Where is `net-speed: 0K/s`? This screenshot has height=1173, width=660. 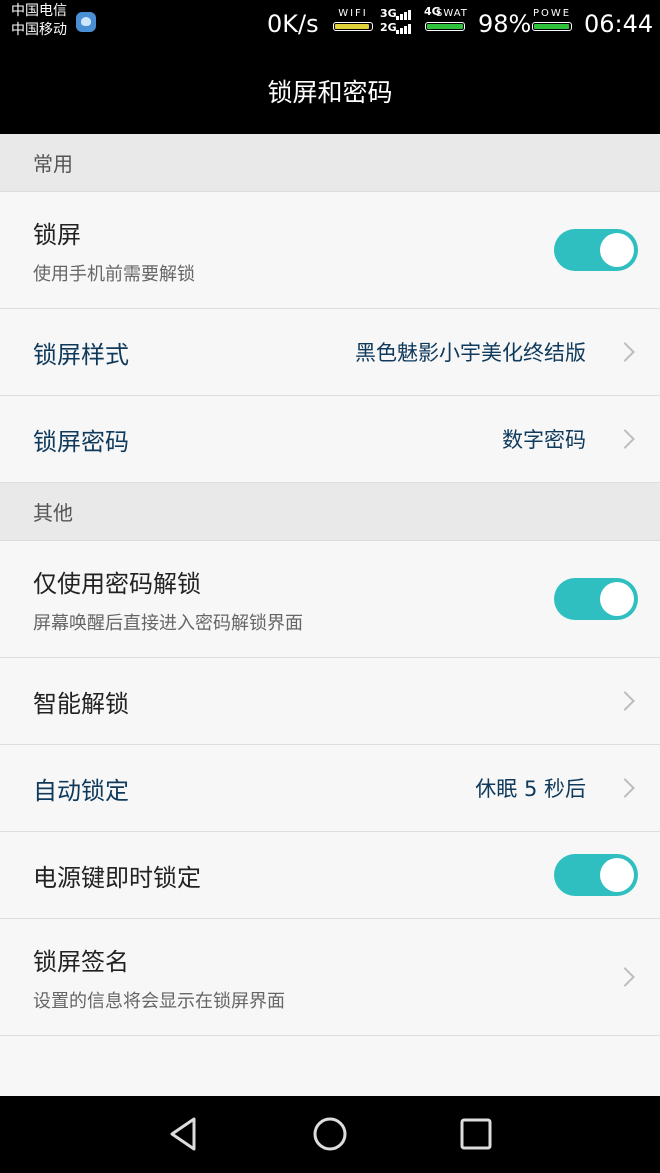 net-speed: 0K/s is located at coordinates (293, 24).